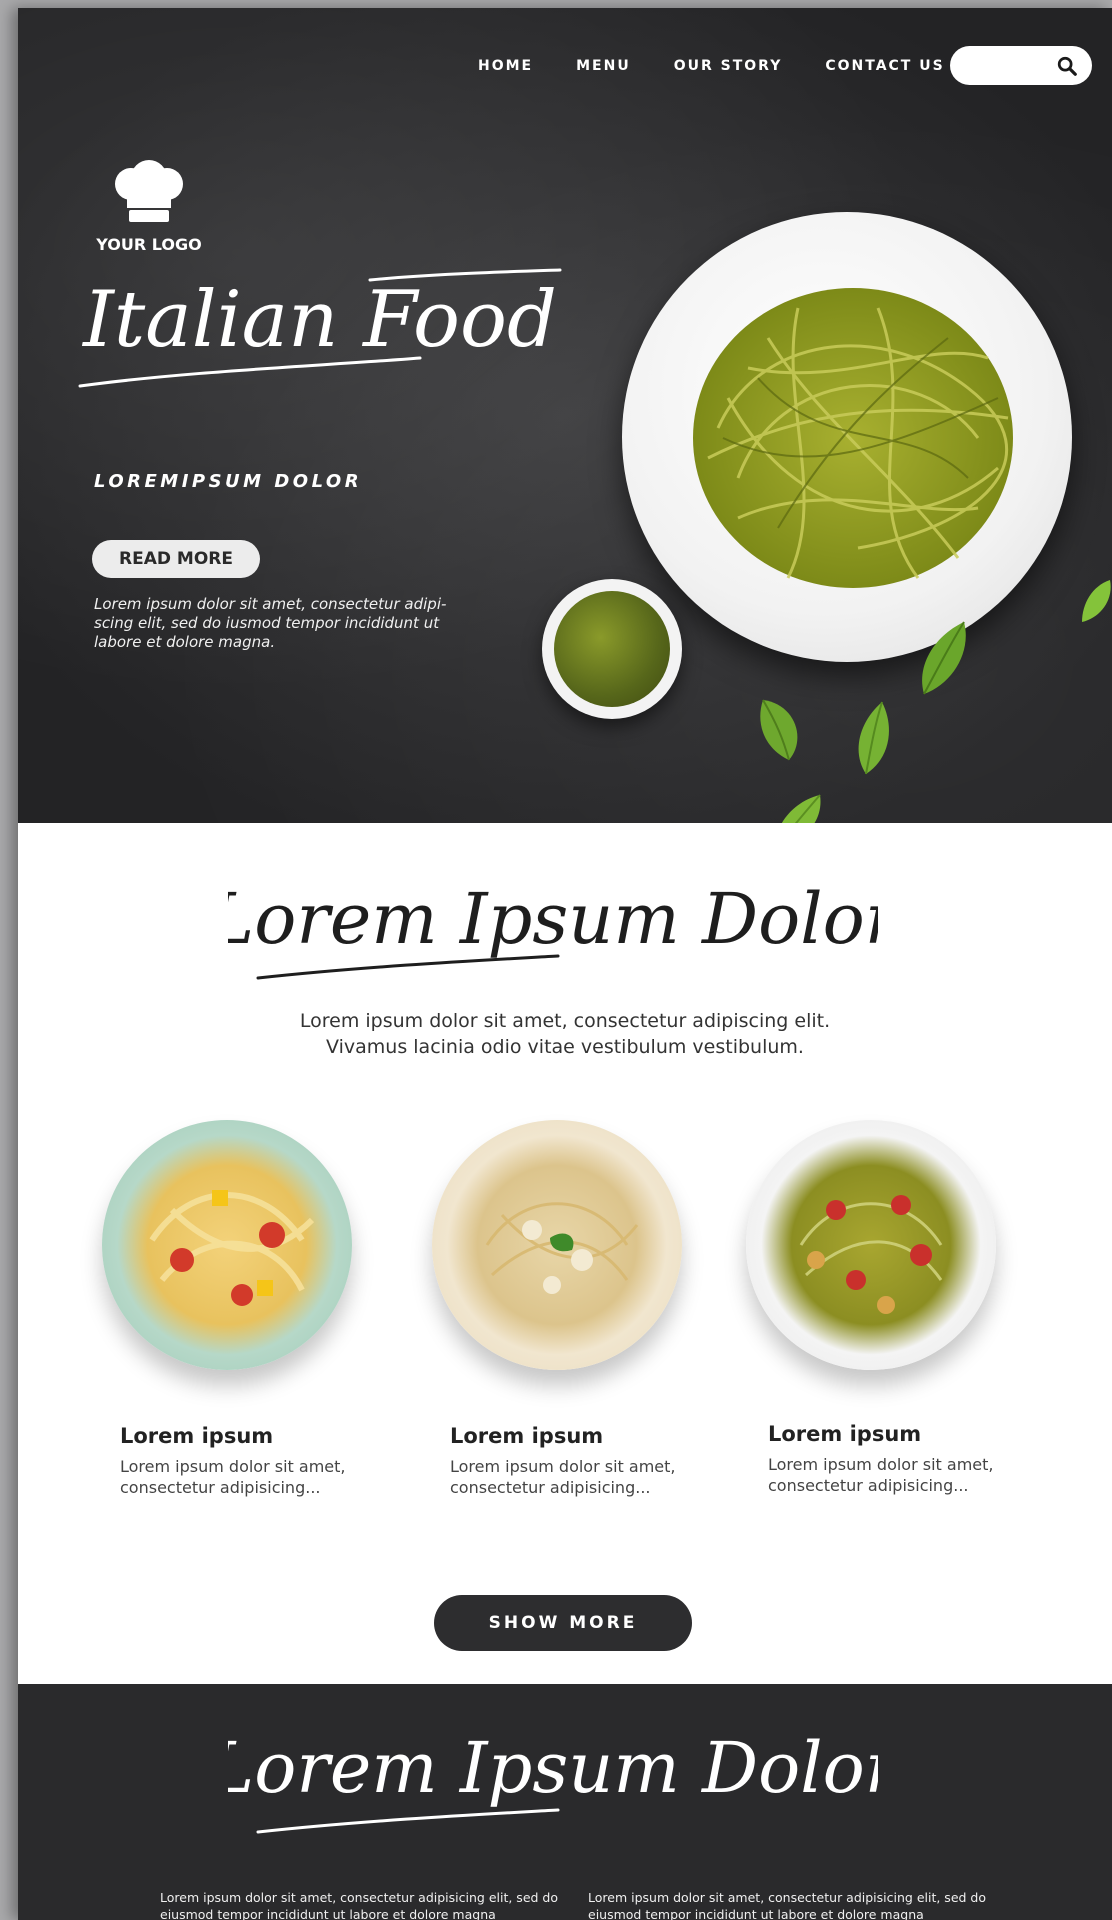 The image size is (1112, 1920). What do you see at coordinates (884, 66) in the screenshot?
I see `nav-contact-us: CONTACT US` at bounding box center [884, 66].